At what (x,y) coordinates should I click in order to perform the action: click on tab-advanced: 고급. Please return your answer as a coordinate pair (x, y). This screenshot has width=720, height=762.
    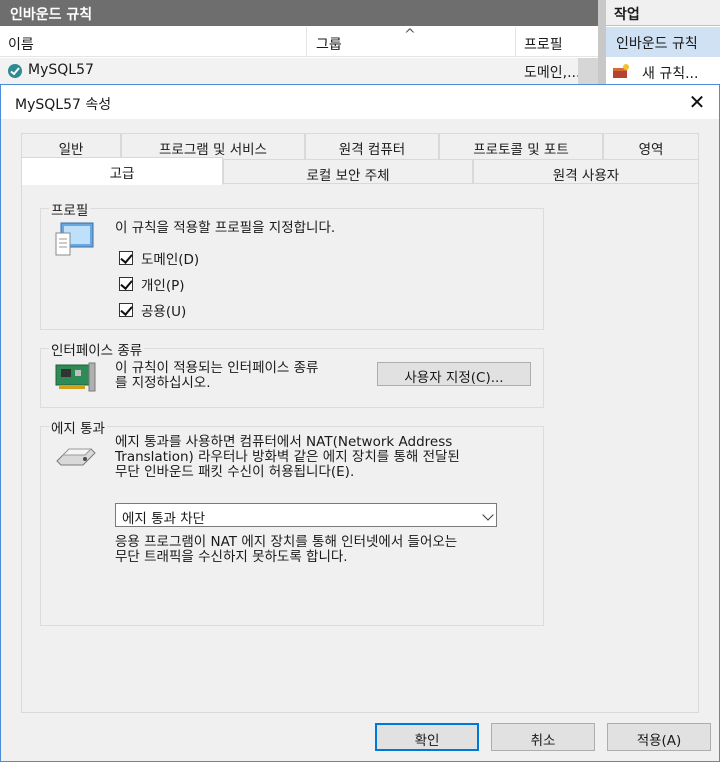
    Looking at the image, I should click on (122, 171).